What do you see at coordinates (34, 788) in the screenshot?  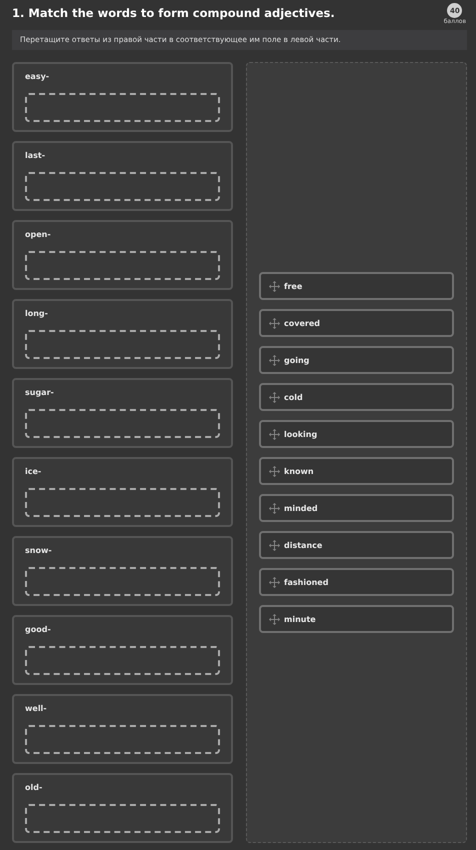 I see `prompt-label: old-` at bounding box center [34, 788].